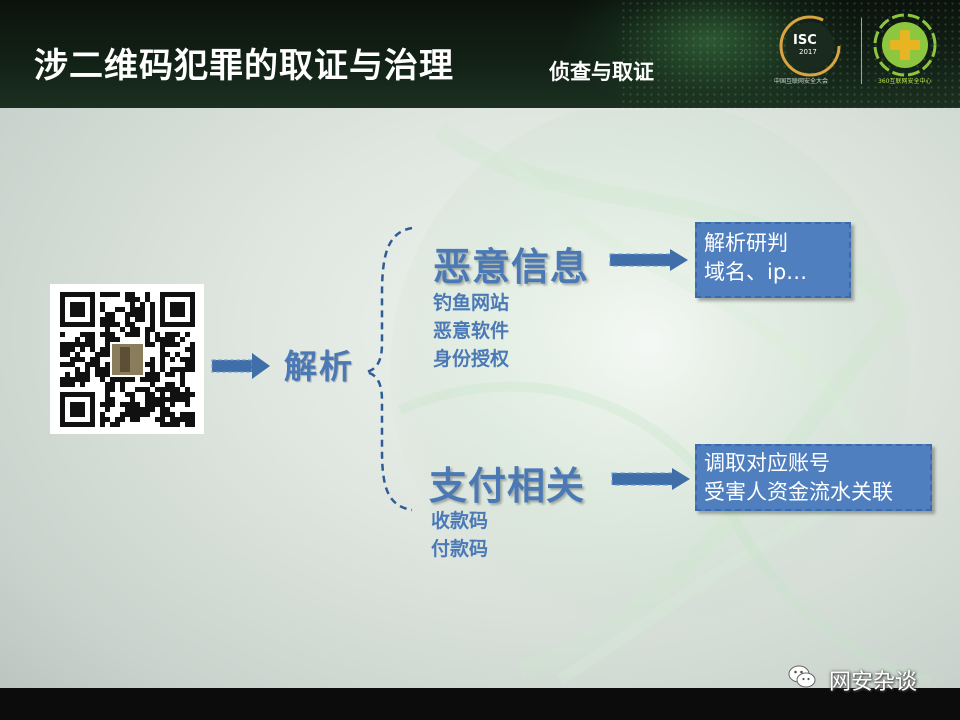 Image resolution: width=960 pixels, height=720 pixels. Describe the element at coordinates (240, 366) in the screenshot. I see `arrow-to-parse-icon` at that location.